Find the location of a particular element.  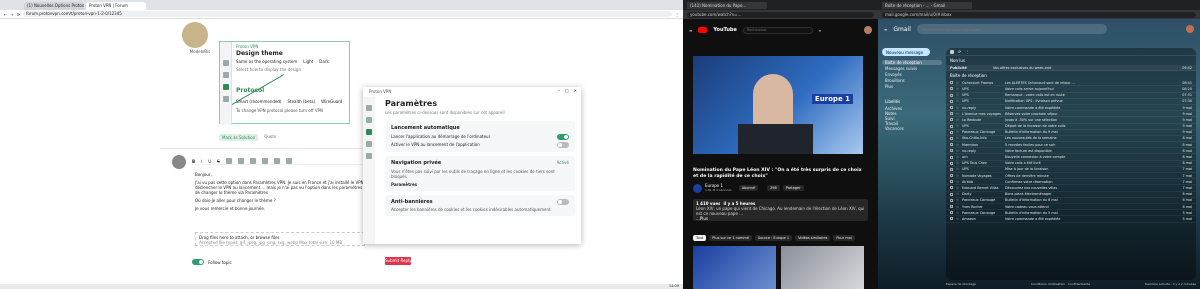

mark-solution-button: Mark as Solution is located at coordinates (239, 137).